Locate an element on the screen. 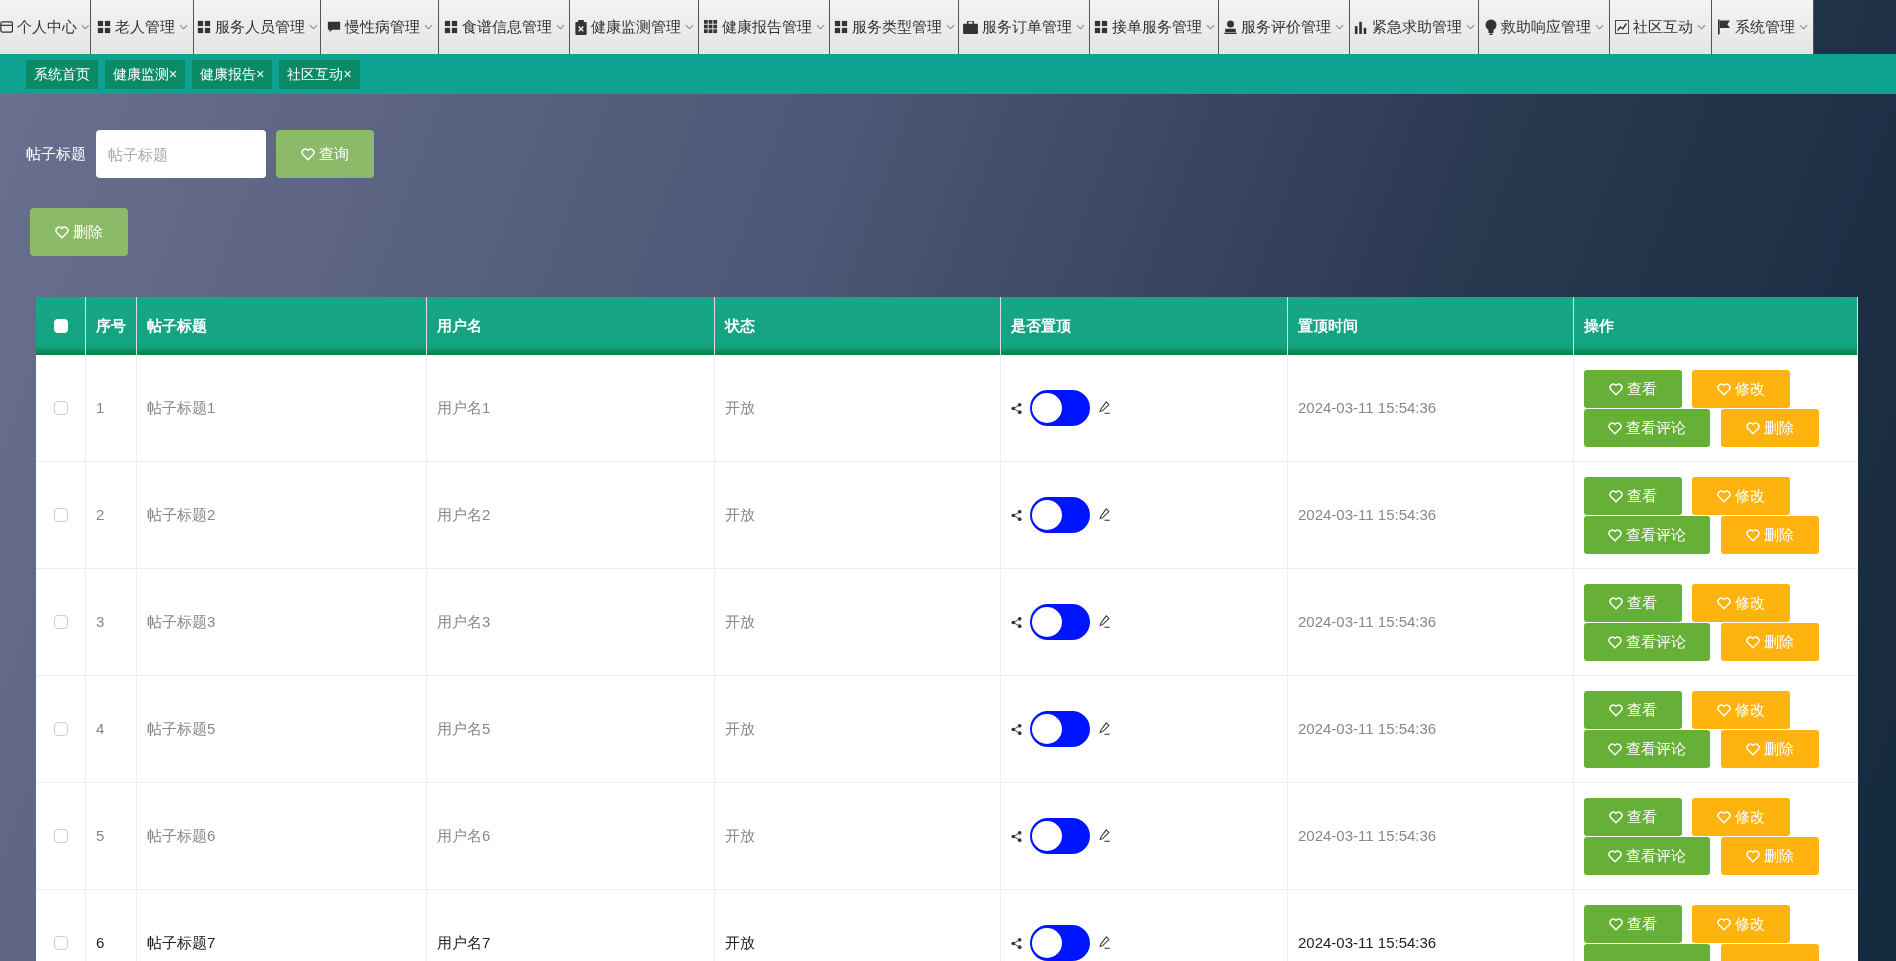 The height and width of the screenshot is (961, 1896). table-cell-text: 帖子标题5 is located at coordinates (181, 728).